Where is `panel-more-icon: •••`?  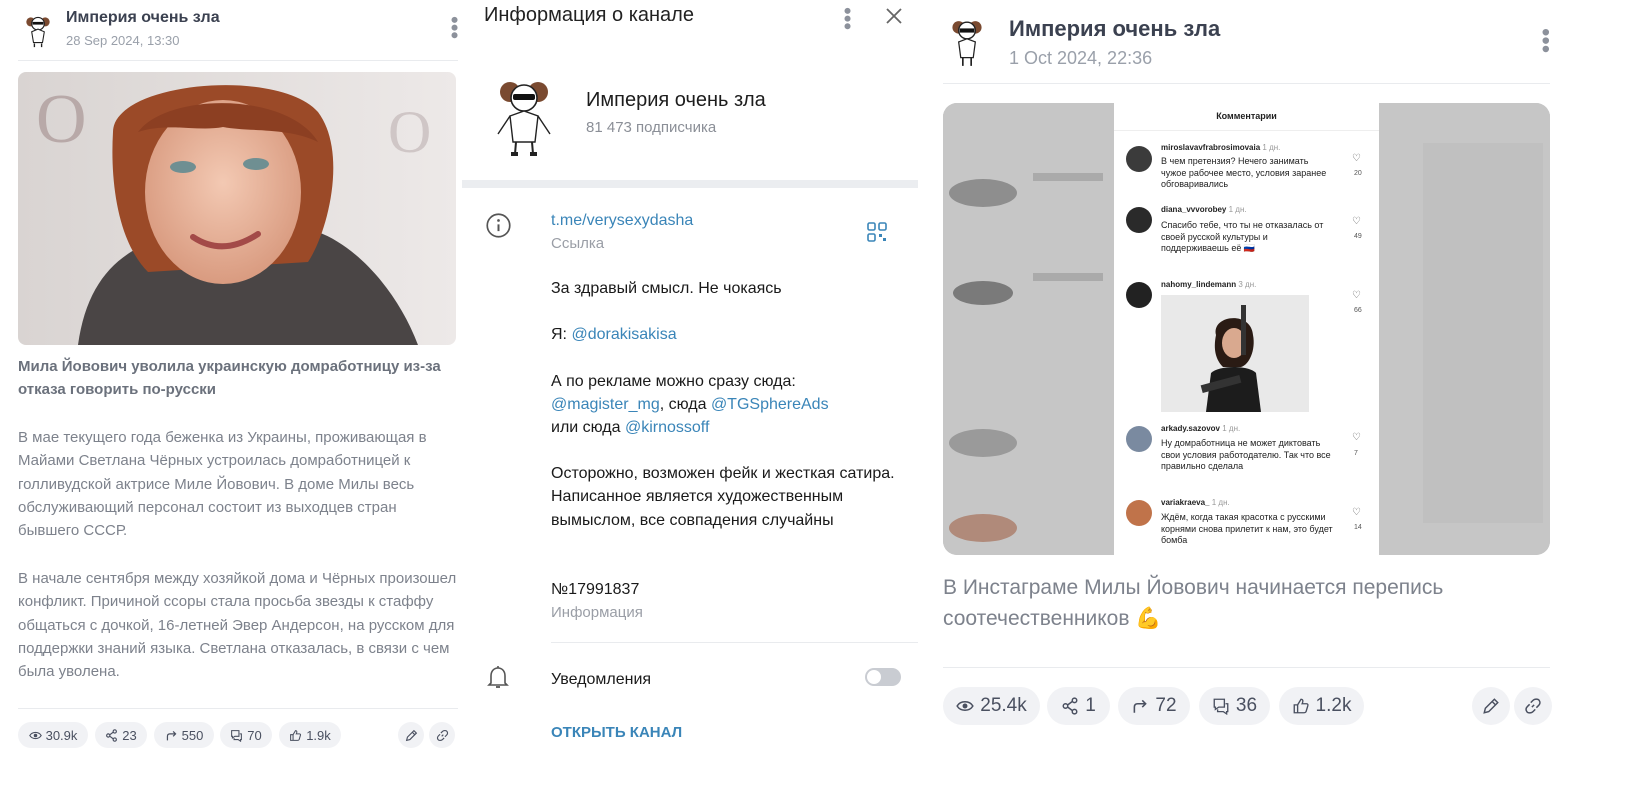 panel-more-icon: ••• is located at coordinates (847, 18).